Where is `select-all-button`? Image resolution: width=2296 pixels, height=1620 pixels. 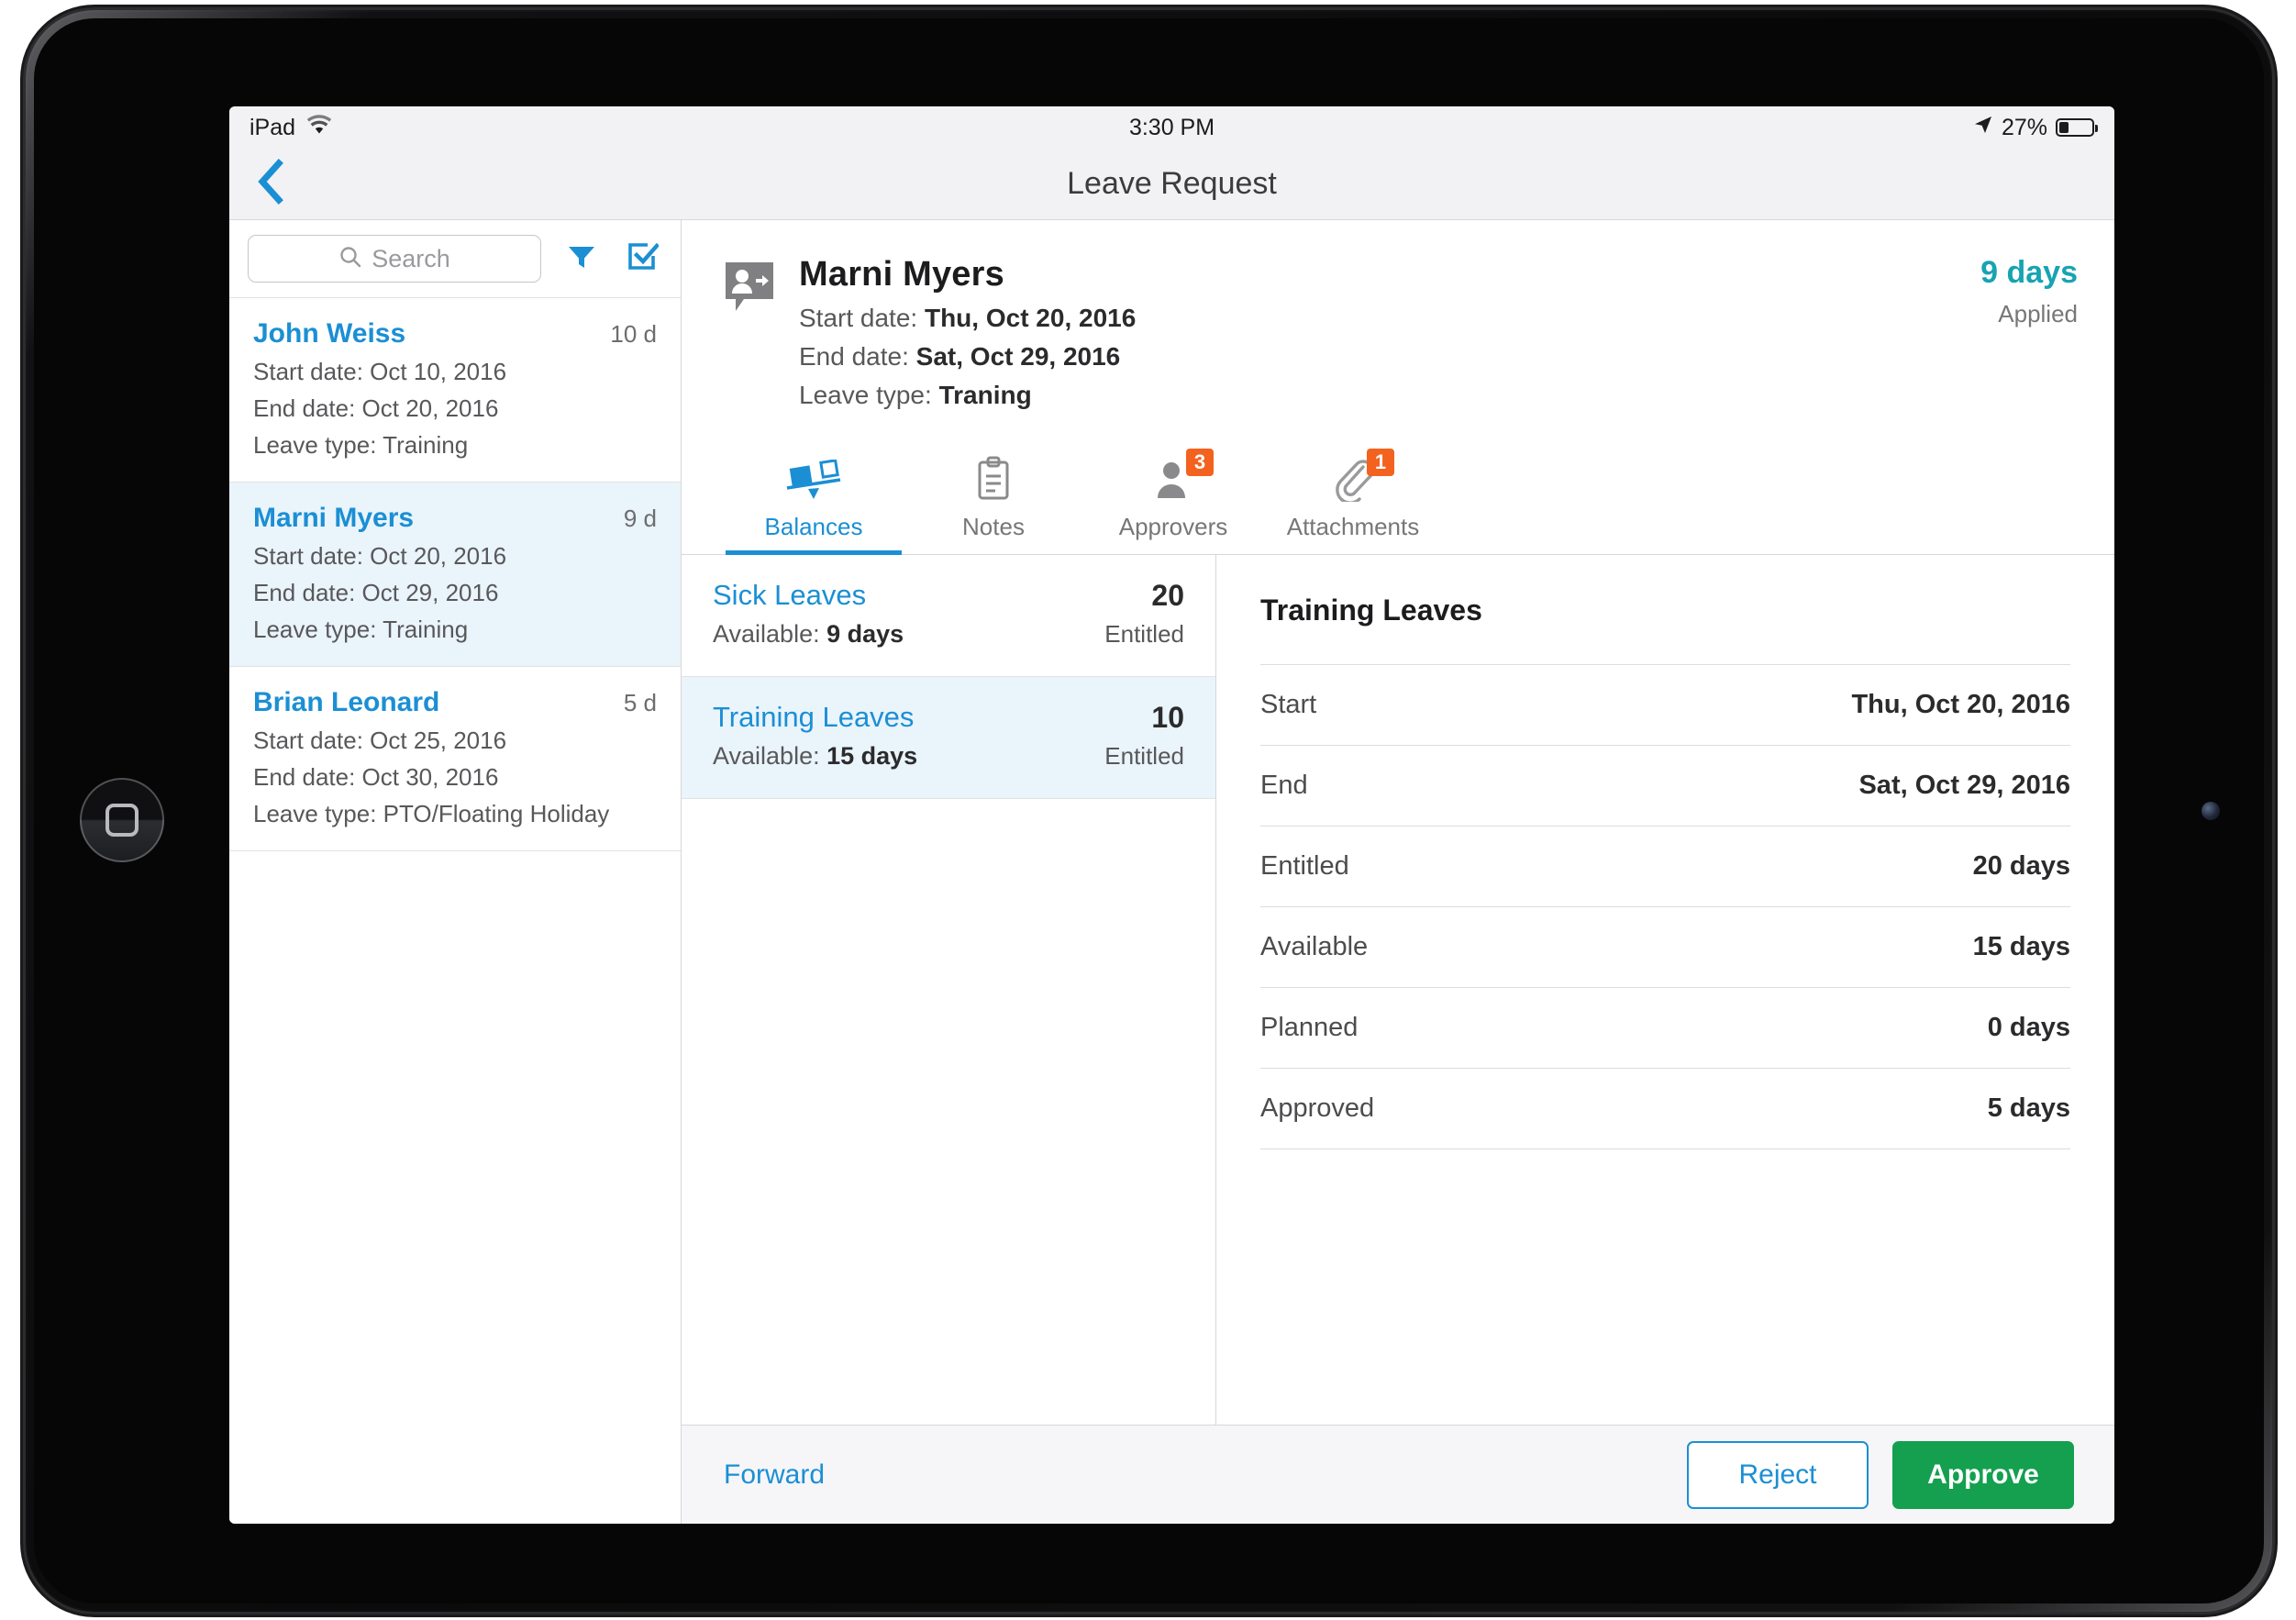
select-all-button is located at coordinates (642, 259).